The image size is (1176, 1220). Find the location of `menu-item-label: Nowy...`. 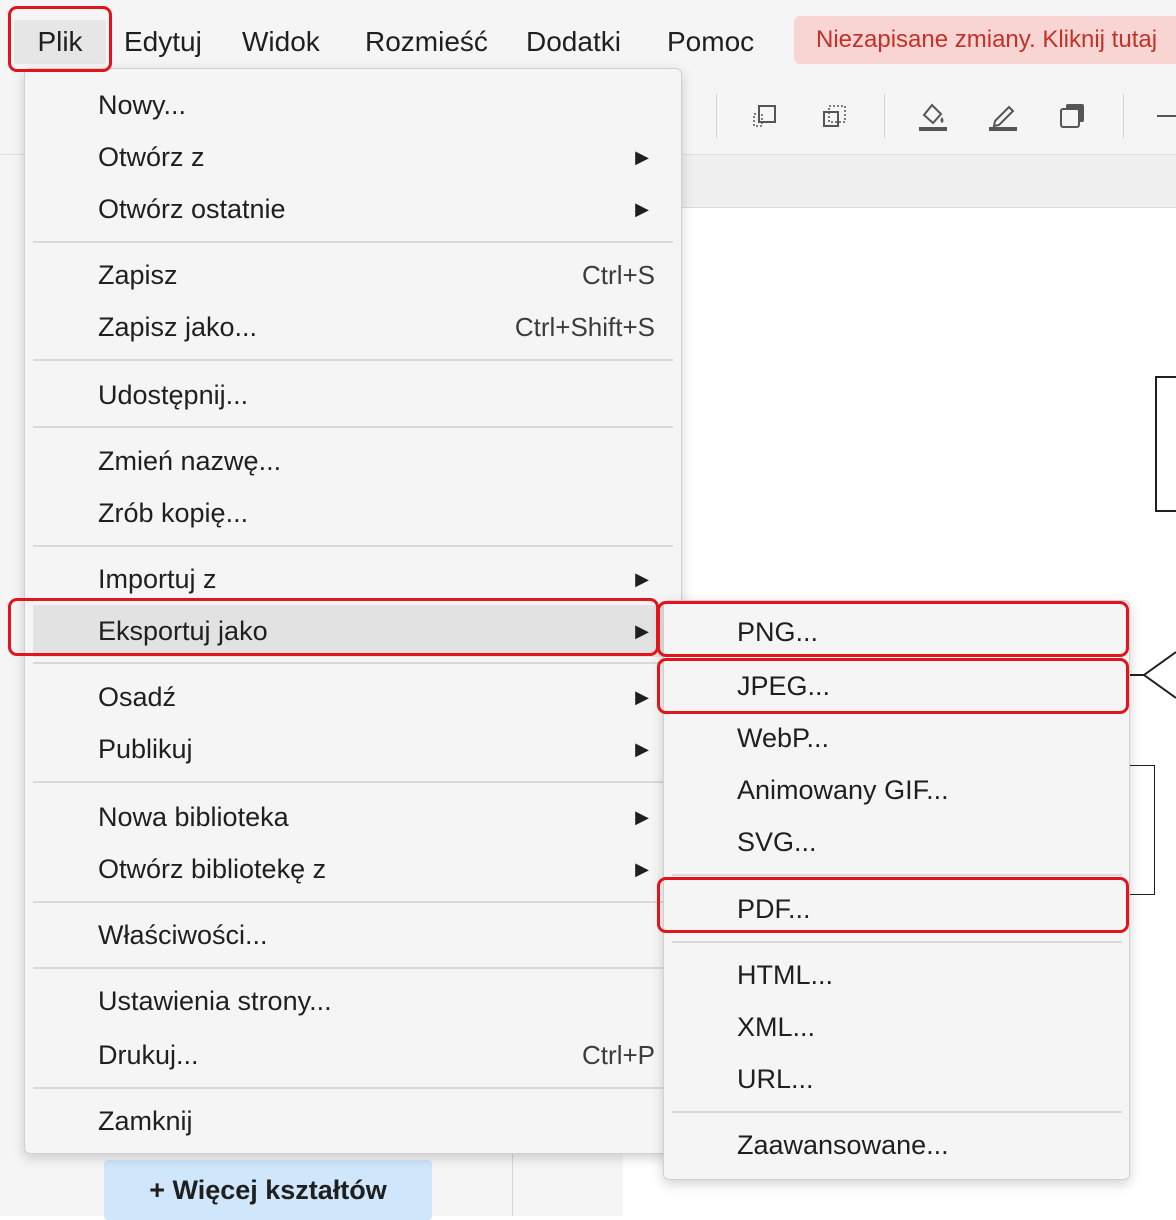

menu-item-label: Nowy... is located at coordinates (142, 105).